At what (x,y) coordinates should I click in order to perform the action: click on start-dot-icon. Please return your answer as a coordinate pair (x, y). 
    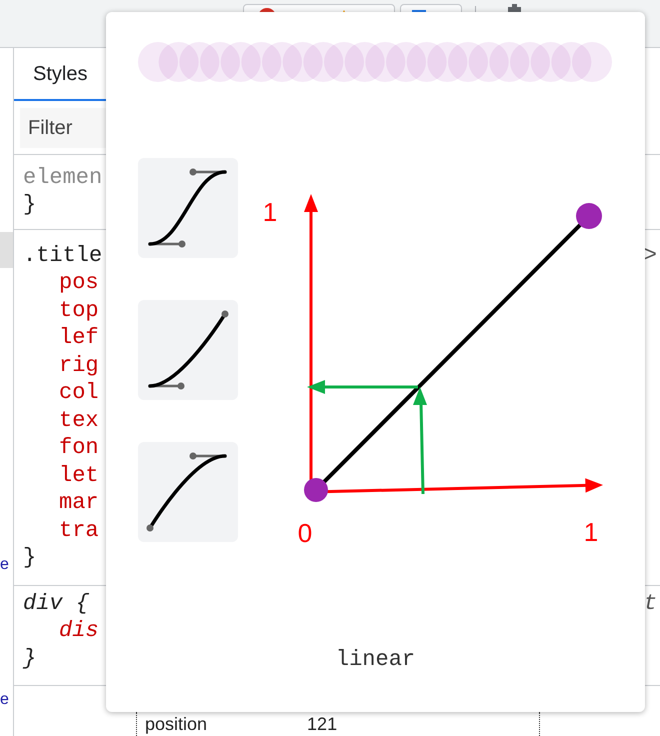
    Looking at the image, I should click on (316, 490).